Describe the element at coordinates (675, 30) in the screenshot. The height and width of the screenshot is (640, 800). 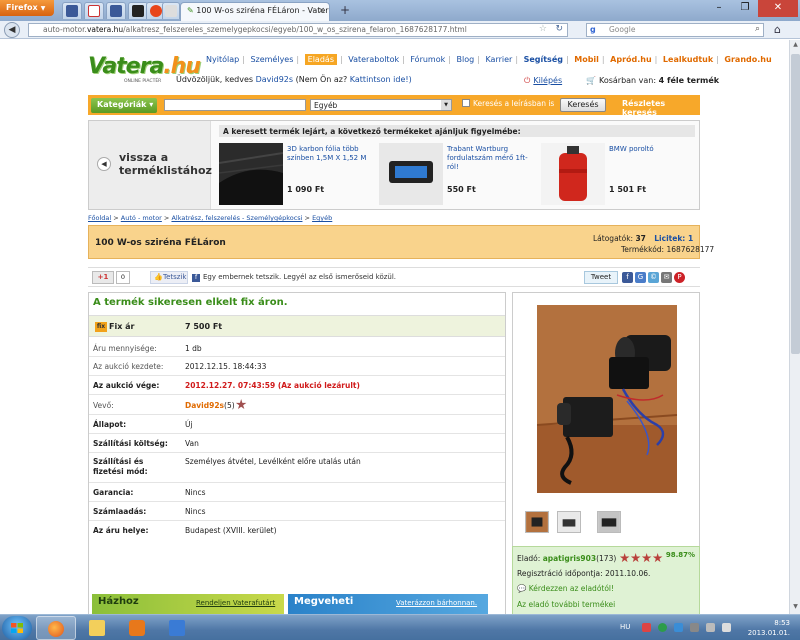
I see `search-bar: g Google ⌕` at that location.